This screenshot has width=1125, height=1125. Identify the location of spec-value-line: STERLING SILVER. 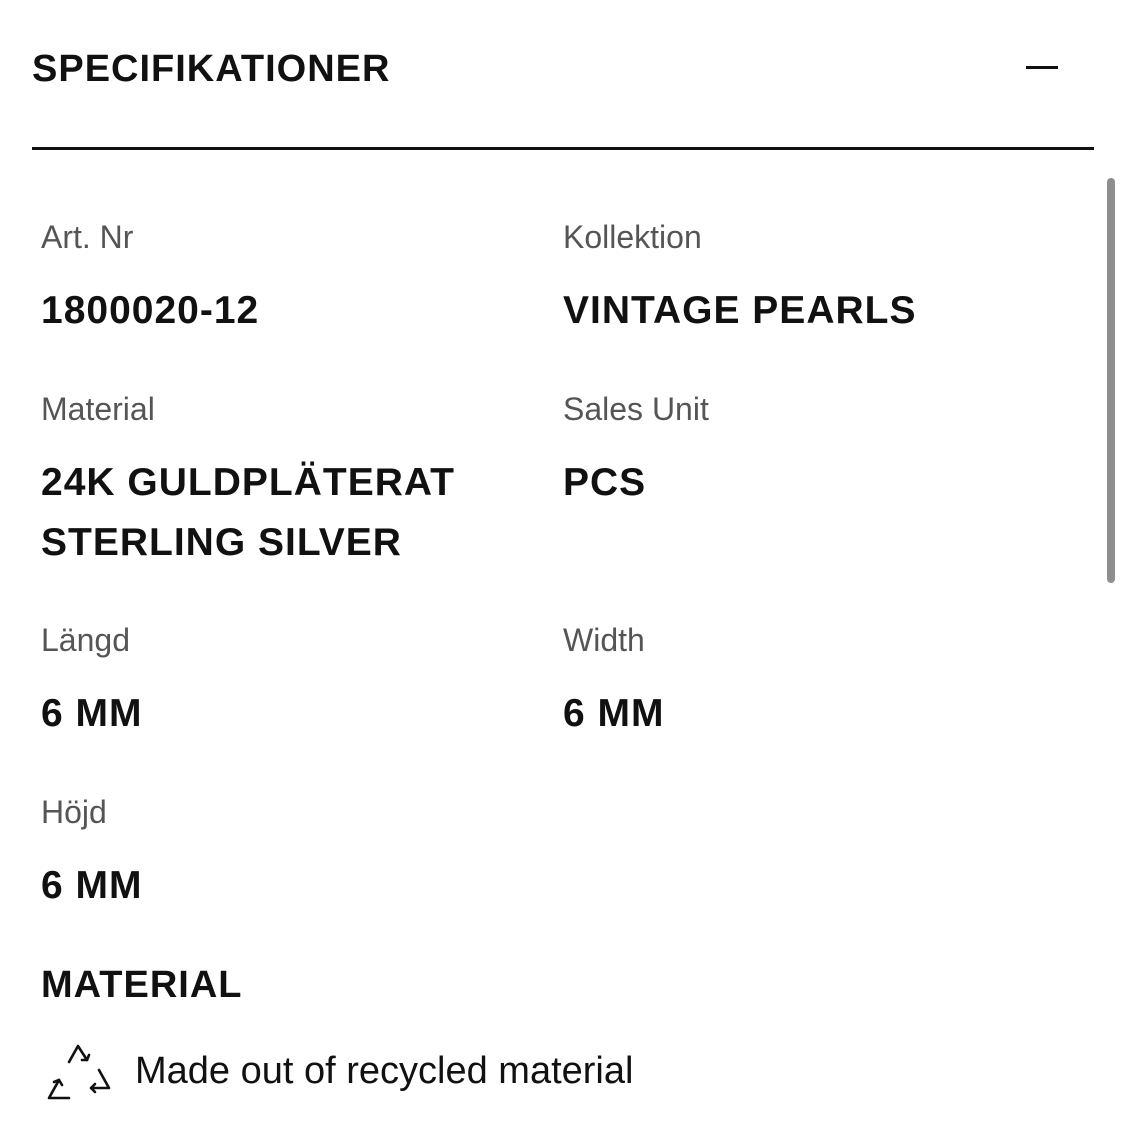
(221, 542).